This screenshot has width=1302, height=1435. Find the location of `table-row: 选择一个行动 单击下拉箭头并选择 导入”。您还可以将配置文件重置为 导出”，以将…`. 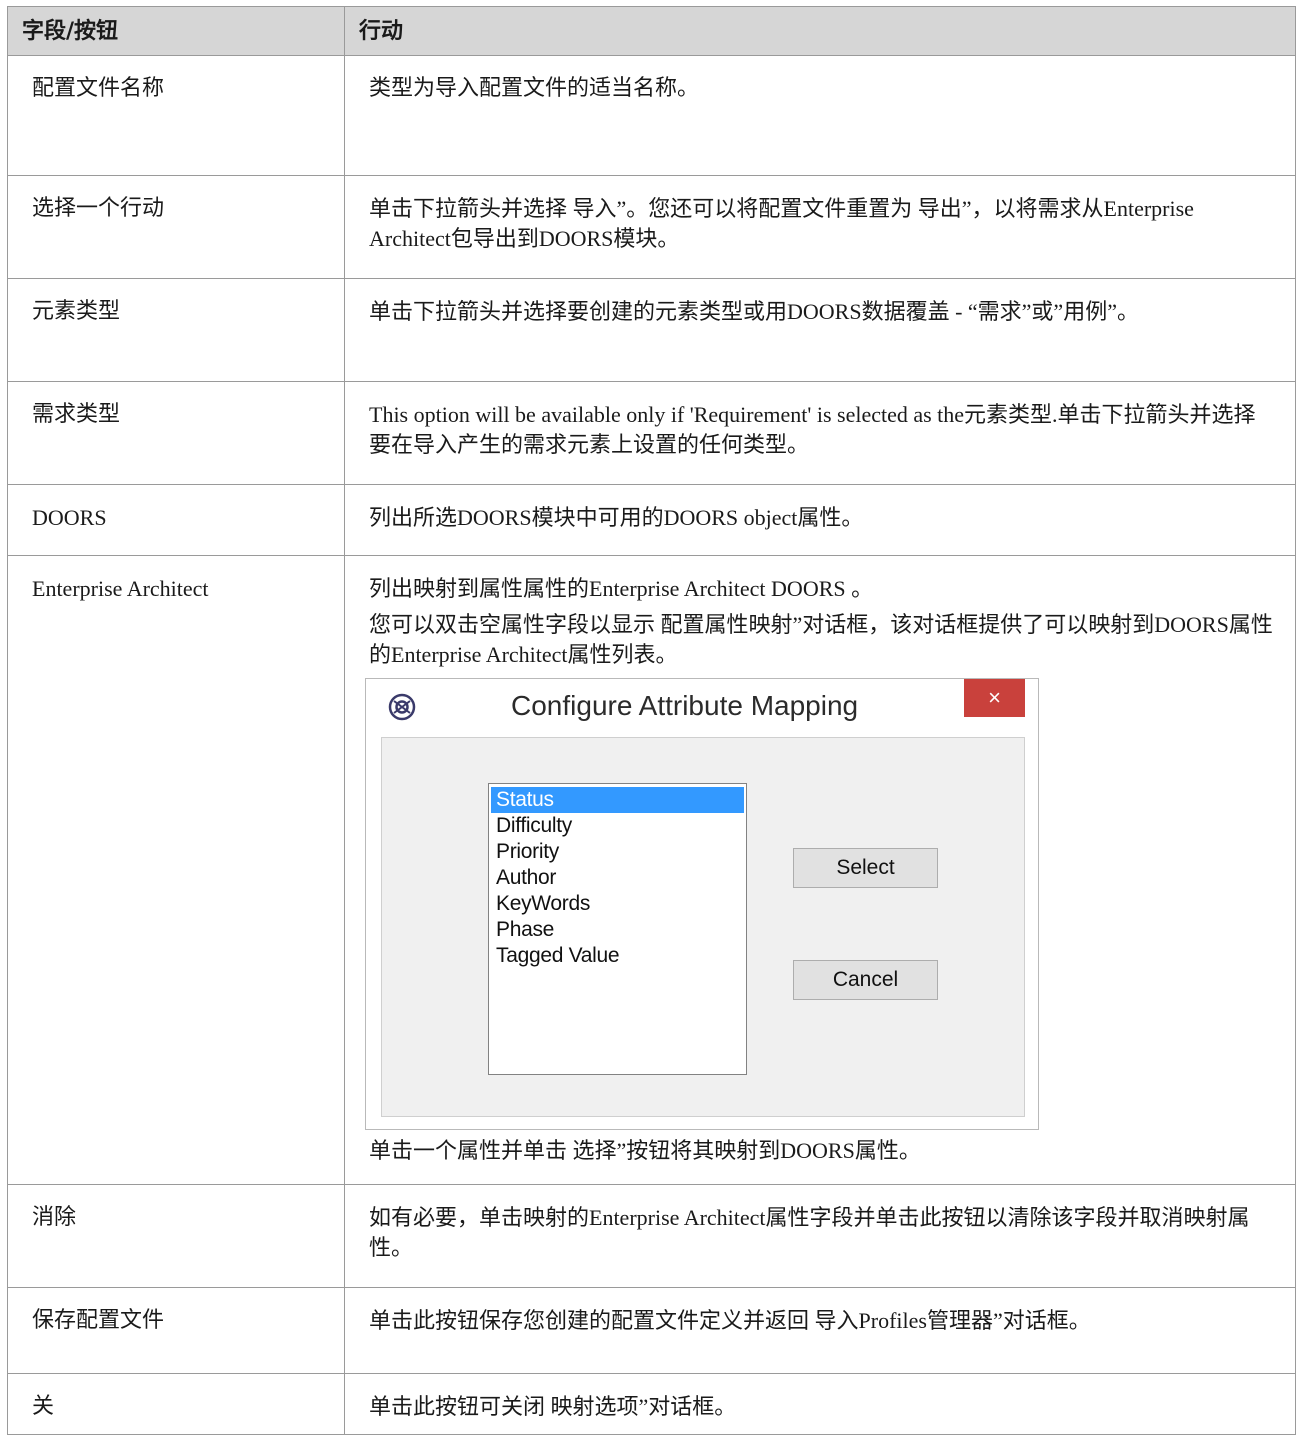

table-row: 选择一个行动 单击下拉箭头并选择 导入”。您还可以将配置文件重置为 导出”，以将… is located at coordinates (651, 227).